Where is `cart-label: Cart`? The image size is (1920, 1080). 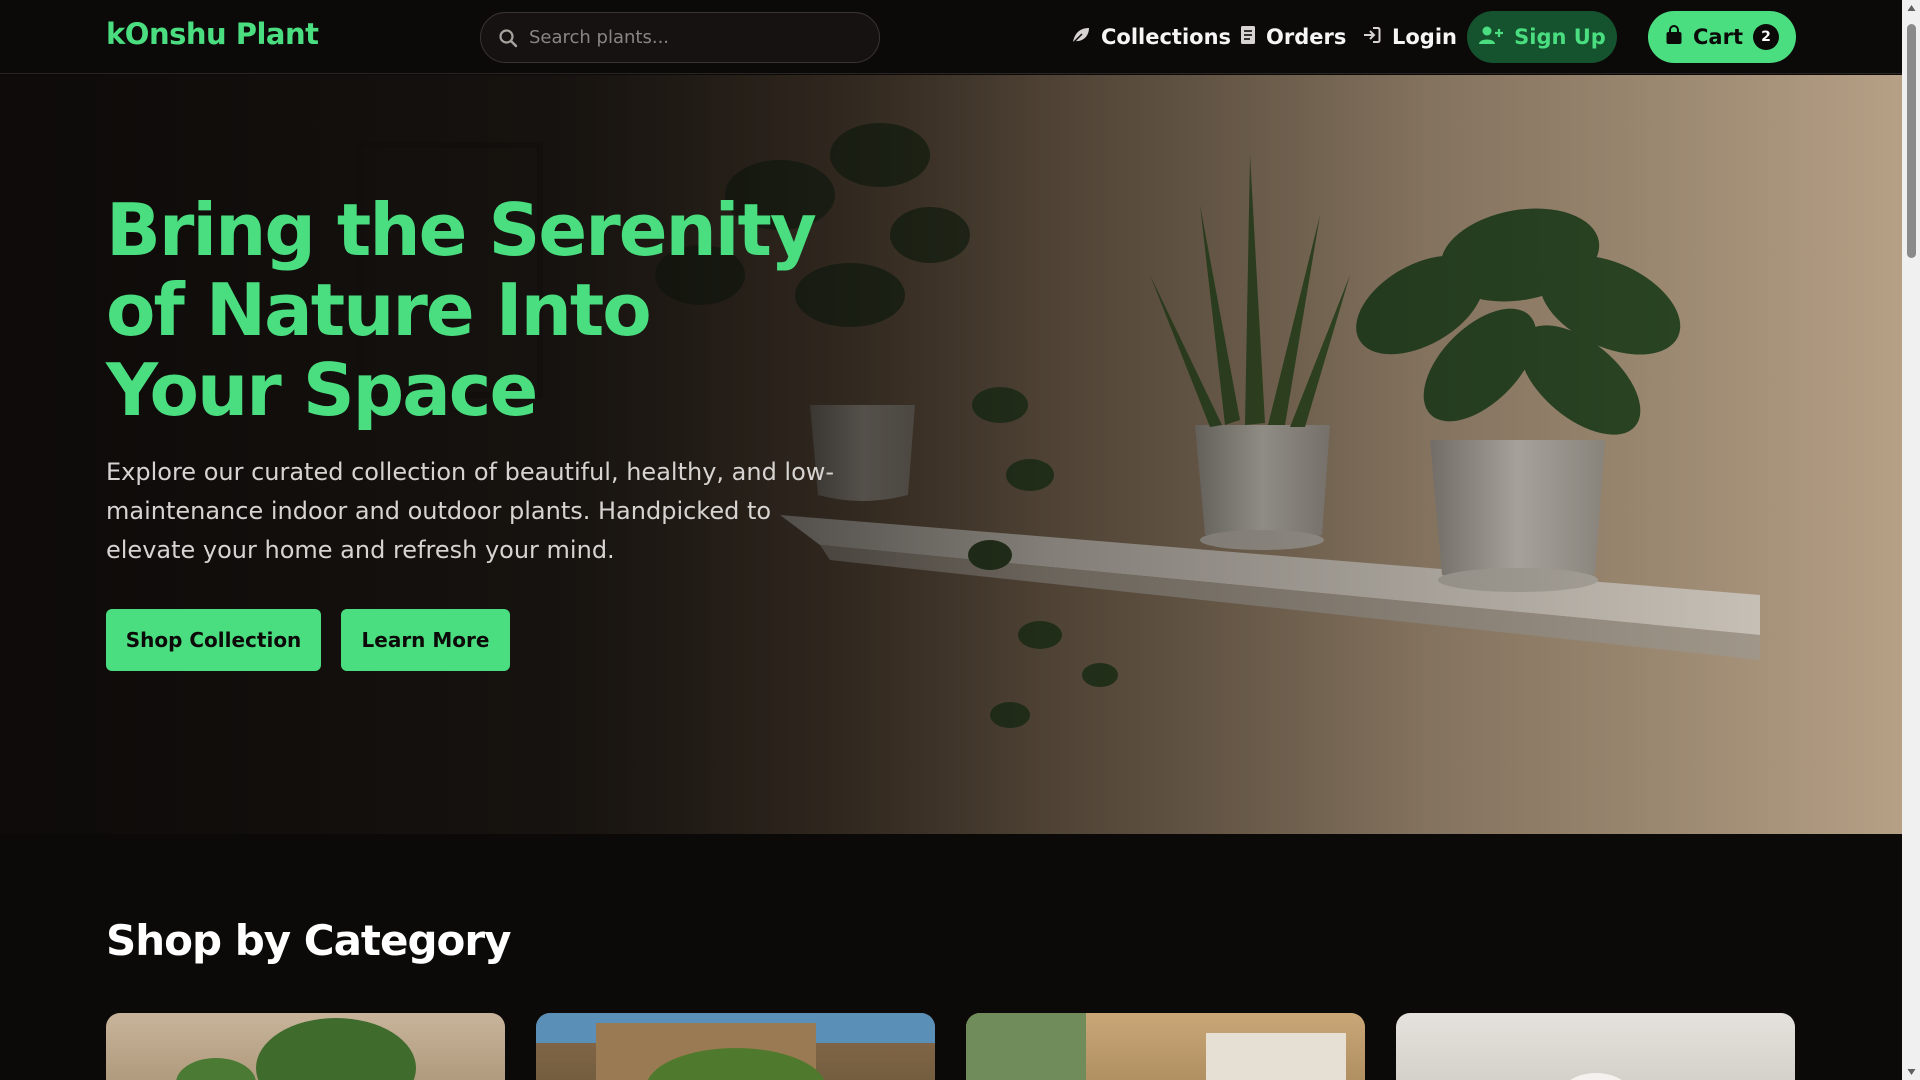
cart-label: Cart is located at coordinates (1718, 37).